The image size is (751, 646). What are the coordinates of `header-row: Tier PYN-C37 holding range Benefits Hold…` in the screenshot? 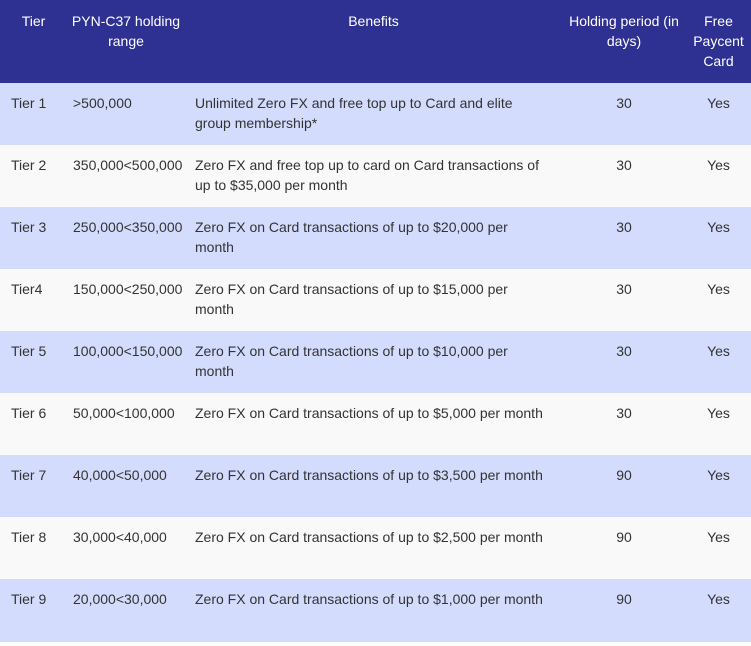 It's located at (375, 41).